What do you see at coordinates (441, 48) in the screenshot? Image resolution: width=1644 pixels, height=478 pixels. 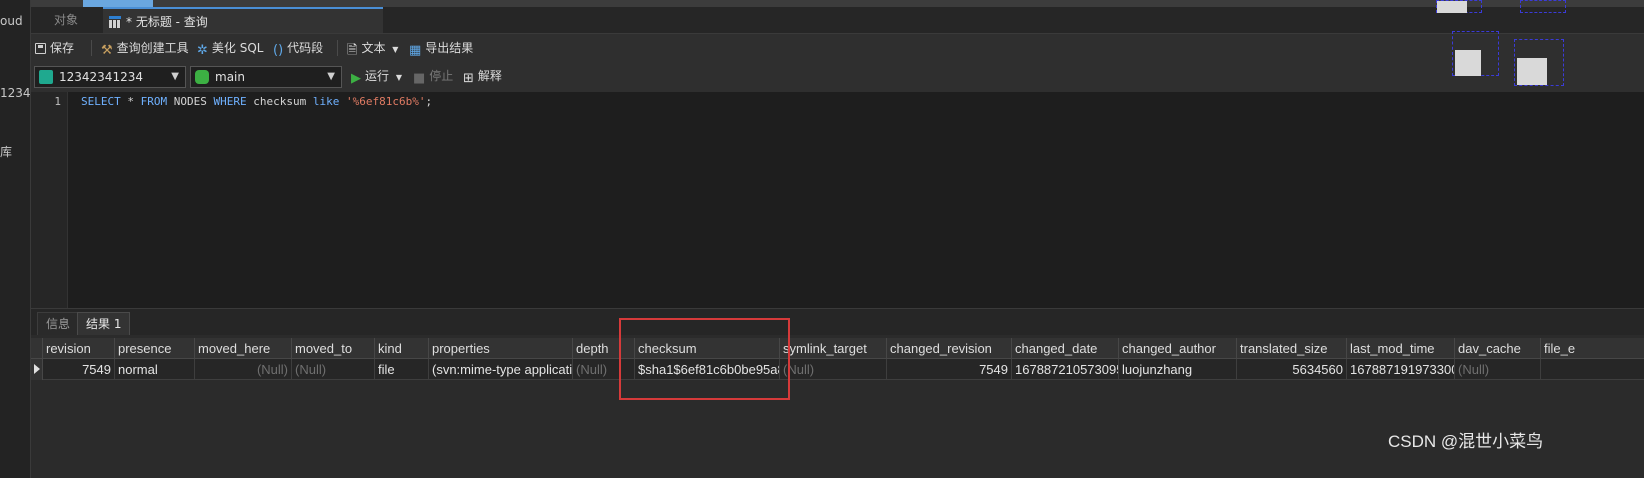 I see `export-result-button: ▦ 导出结果` at bounding box center [441, 48].